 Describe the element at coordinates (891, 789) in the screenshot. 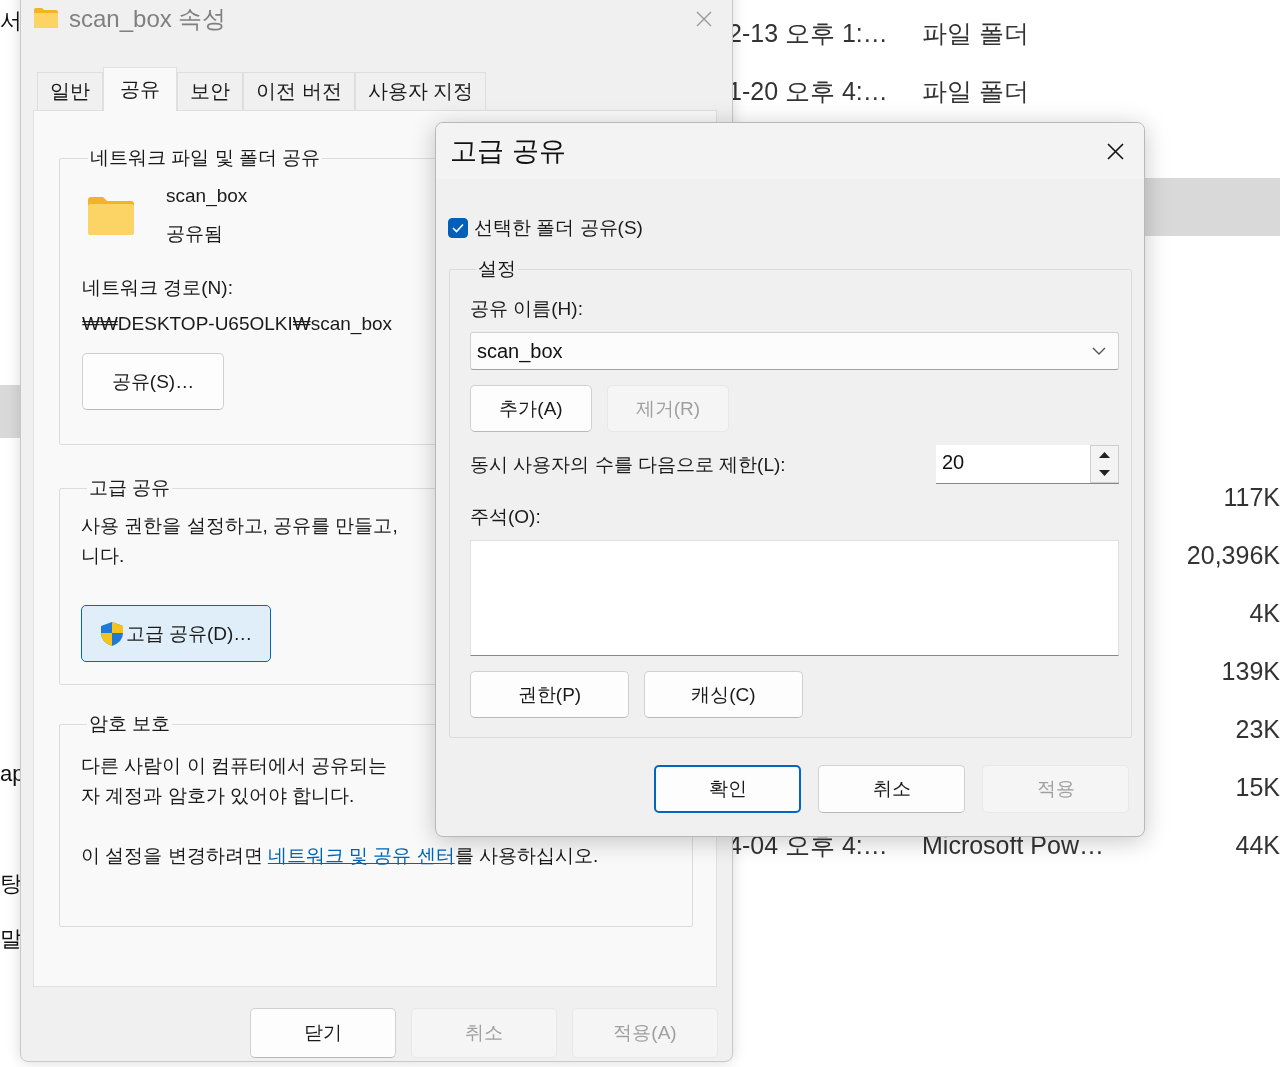

I see `dialog-button: 취소` at that location.